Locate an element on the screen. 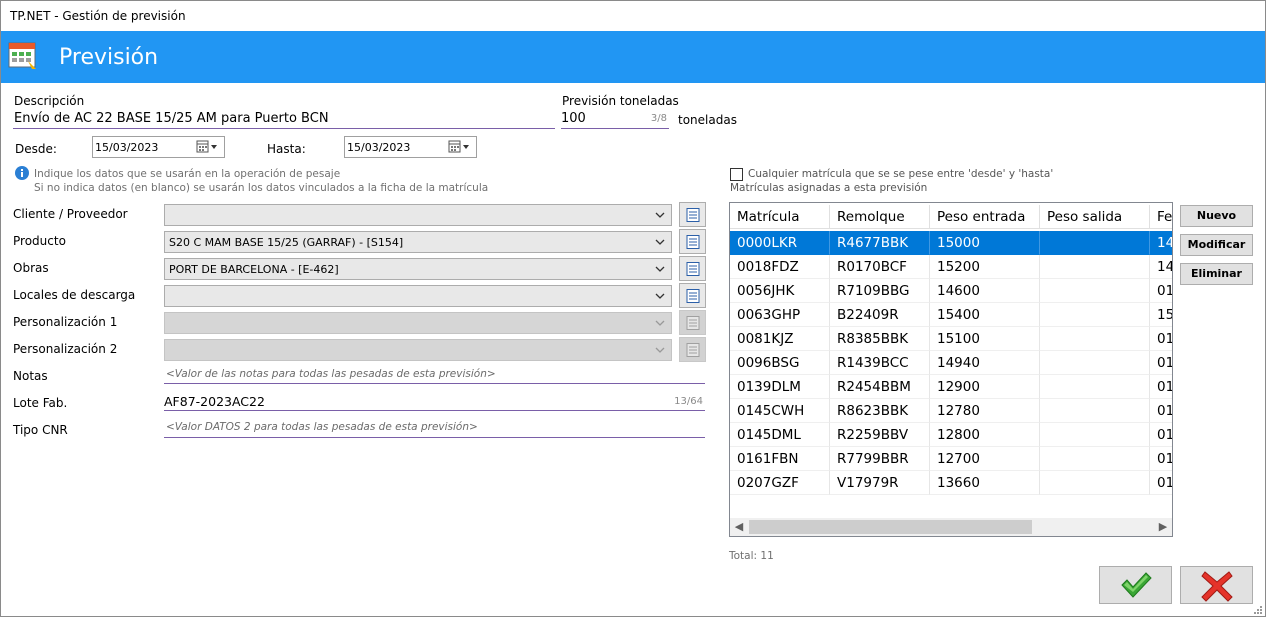  ok-button is located at coordinates (1135, 585).